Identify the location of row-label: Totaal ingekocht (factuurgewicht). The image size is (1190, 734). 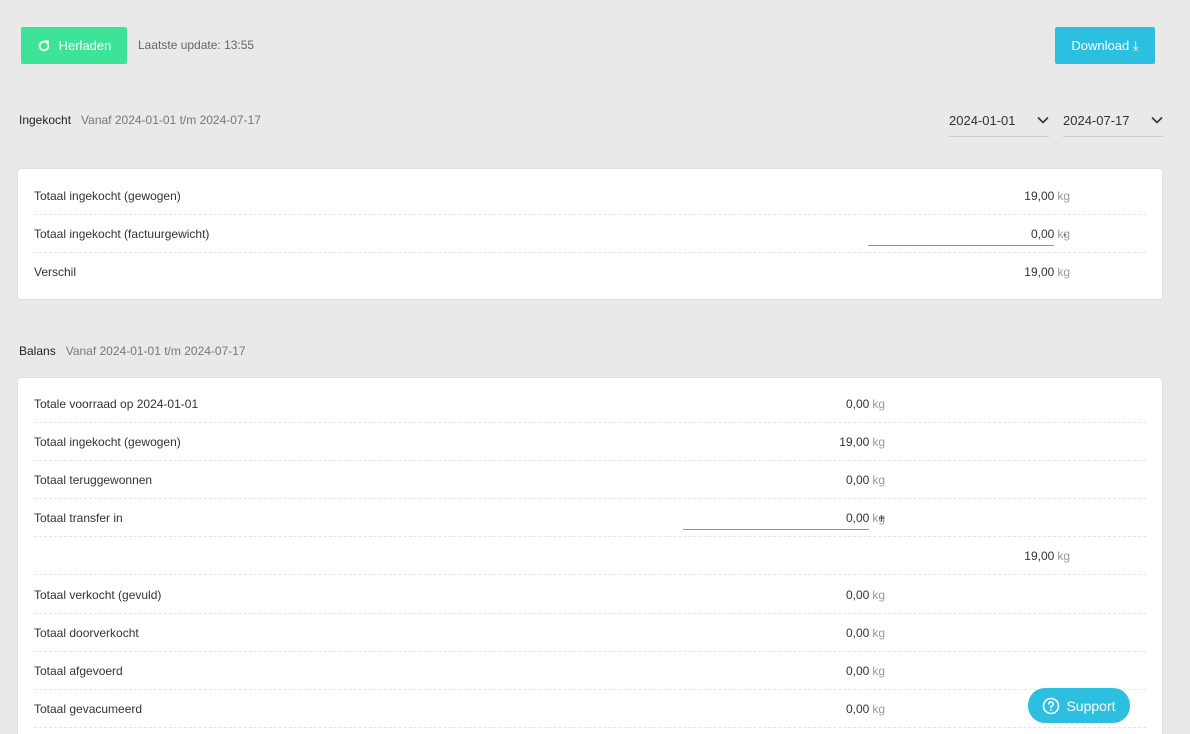
(122, 234).